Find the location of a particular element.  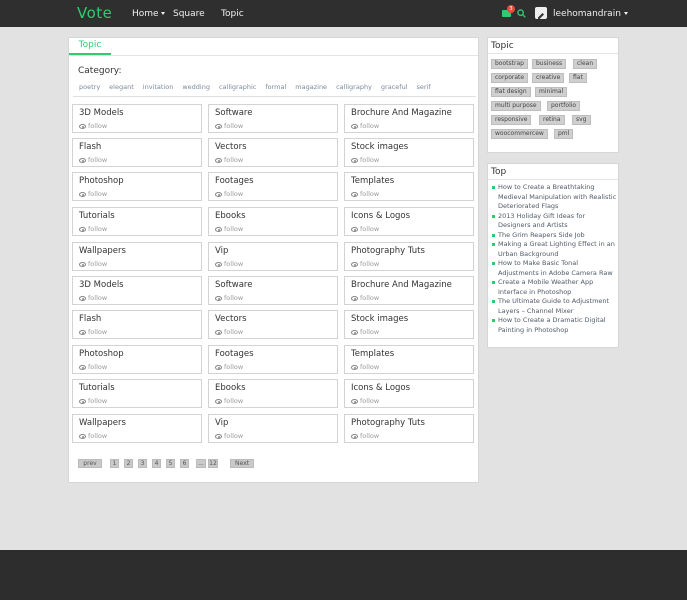

topic-tag: responsive is located at coordinates (511, 120).